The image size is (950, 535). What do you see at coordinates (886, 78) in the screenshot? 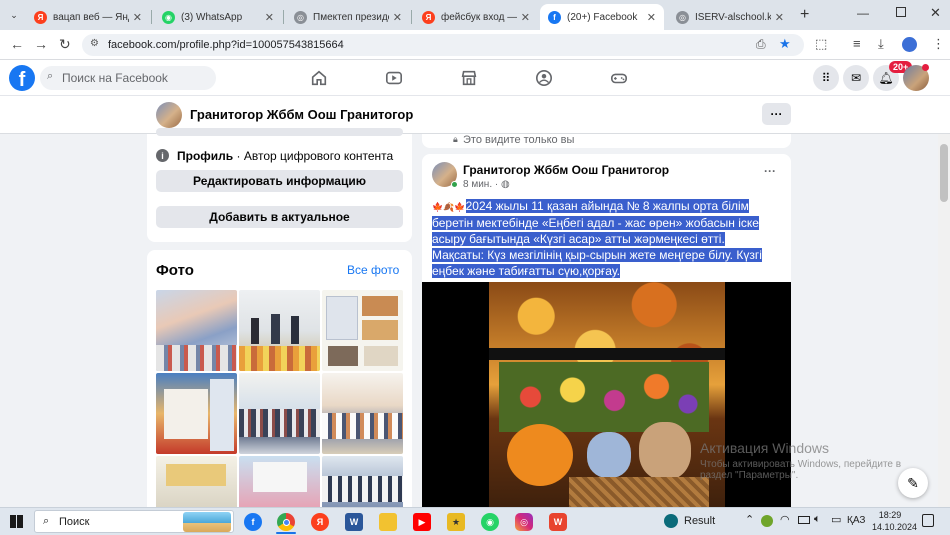
I see `bell-icon: 🔔︎` at bounding box center [886, 78].